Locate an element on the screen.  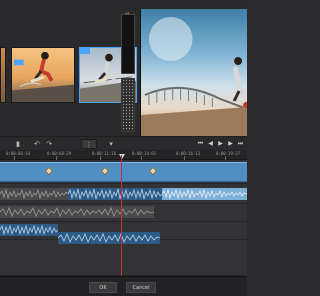
audio-level-meter is located at coordinates (128, 44).